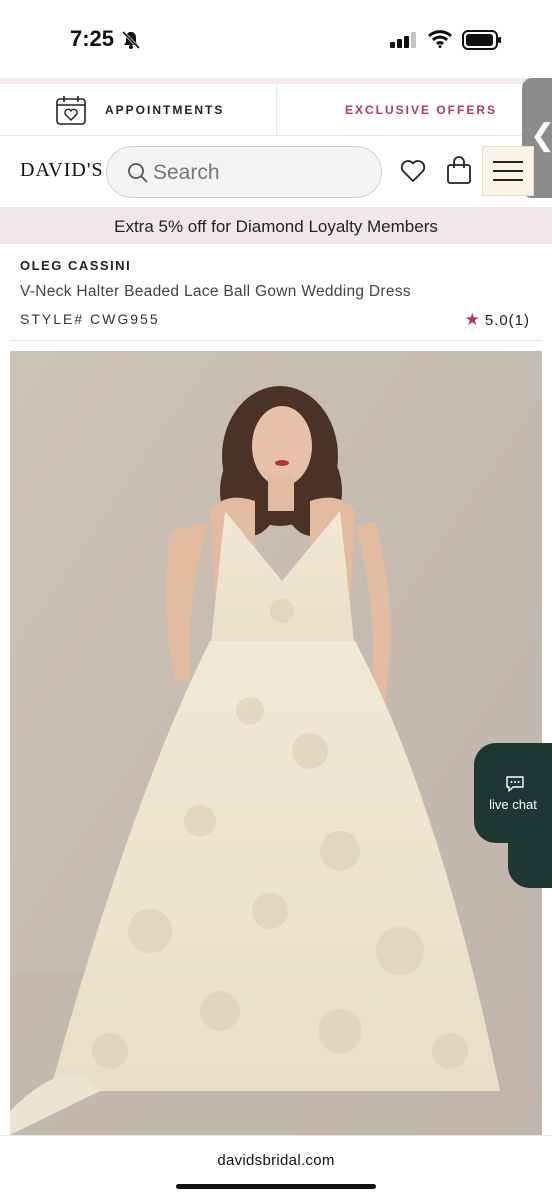 The height and width of the screenshot is (1200, 552). What do you see at coordinates (138, 173) in the screenshot?
I see `search-icon` at bounding box center [138, 173].